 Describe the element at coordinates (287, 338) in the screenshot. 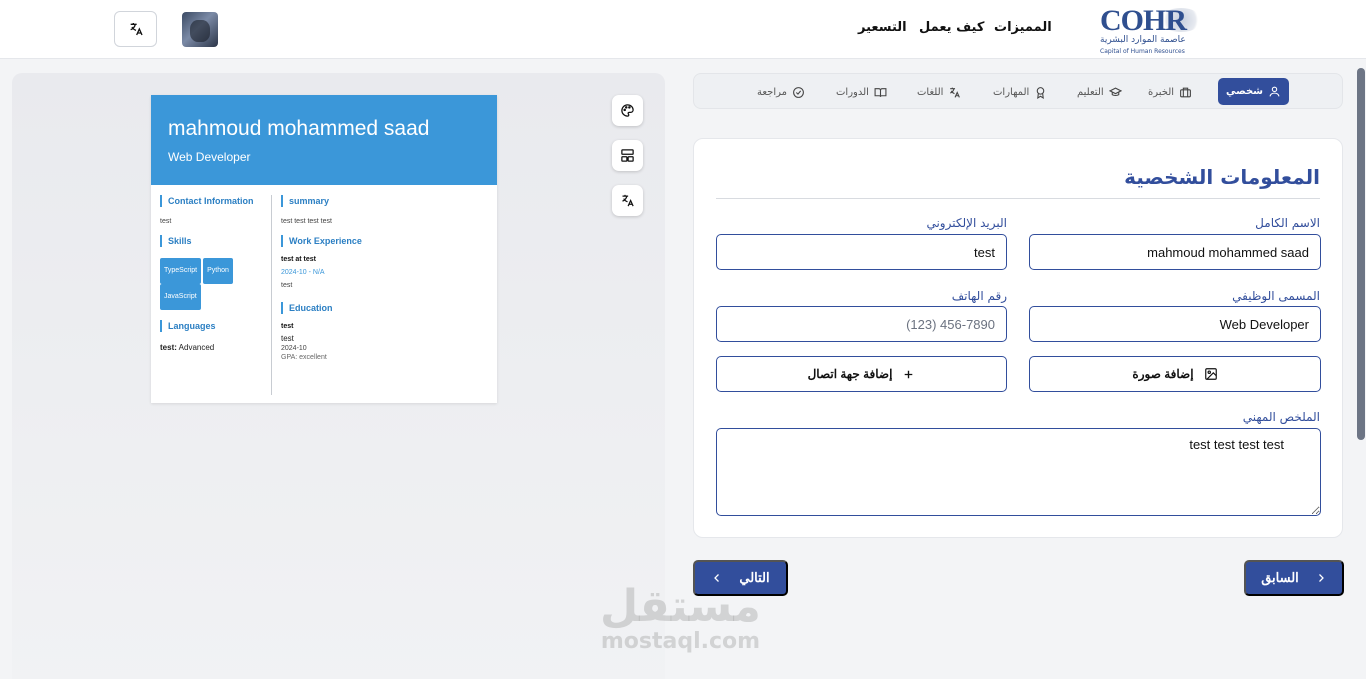

I see `cv-edu-degree: test` at that location.